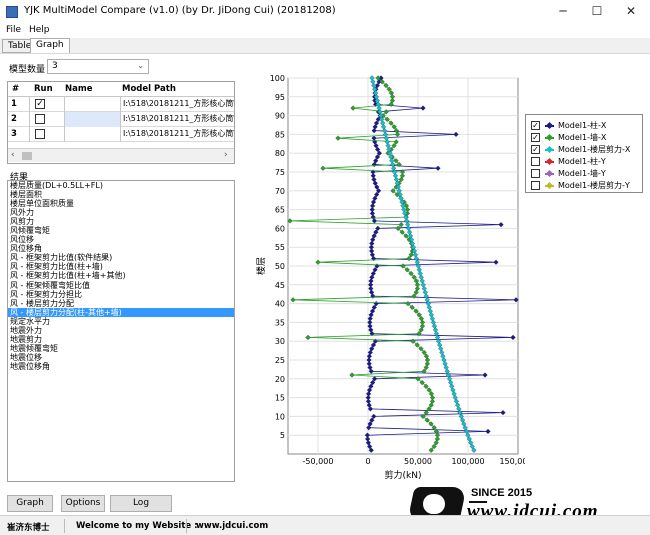  What do you see at coordinates (418, 461) in the screenshot?
I see `x-tick-label: 50,000` at bounding box center [418, 461].